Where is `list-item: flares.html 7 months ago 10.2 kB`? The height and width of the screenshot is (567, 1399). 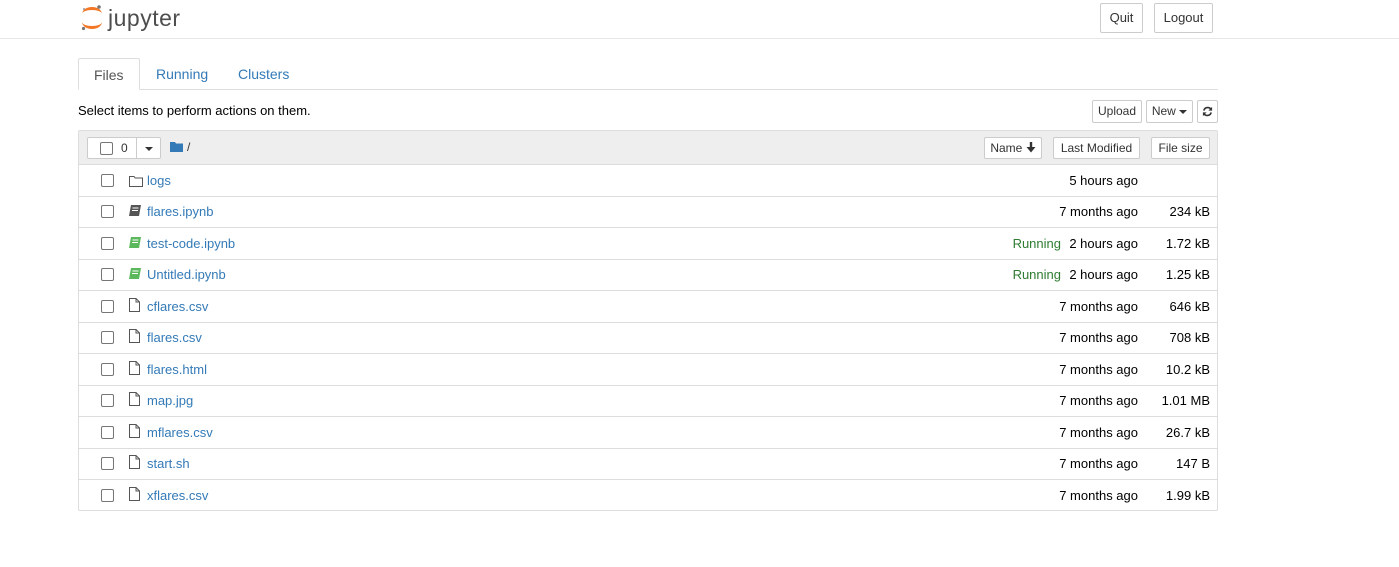 list-item: flares.html 7 months ago 10.2 kB is located at coordinates (648, 370).